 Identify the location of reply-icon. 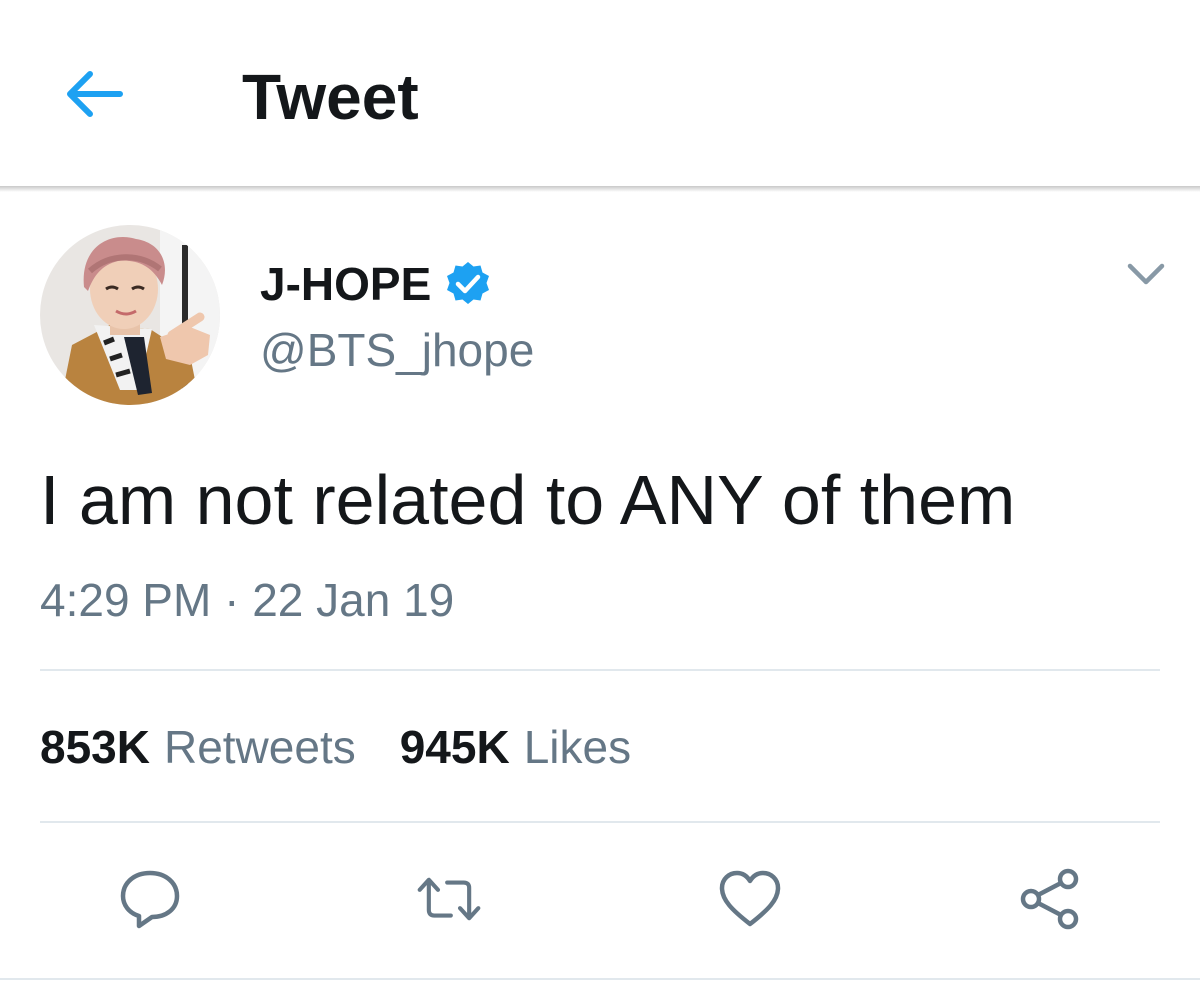
(150, 899).